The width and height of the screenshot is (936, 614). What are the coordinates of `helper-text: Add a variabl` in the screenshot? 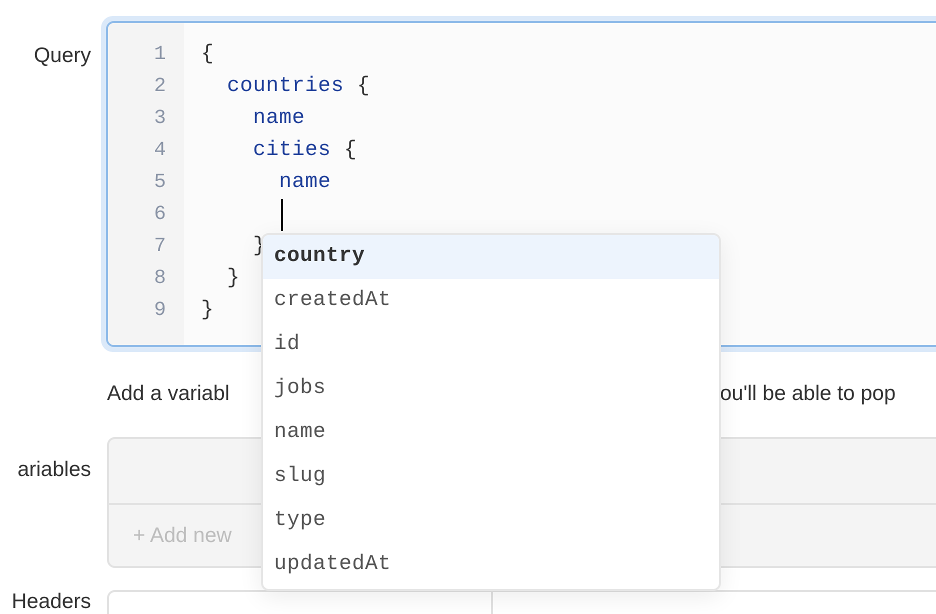 It's located at (169, 394).